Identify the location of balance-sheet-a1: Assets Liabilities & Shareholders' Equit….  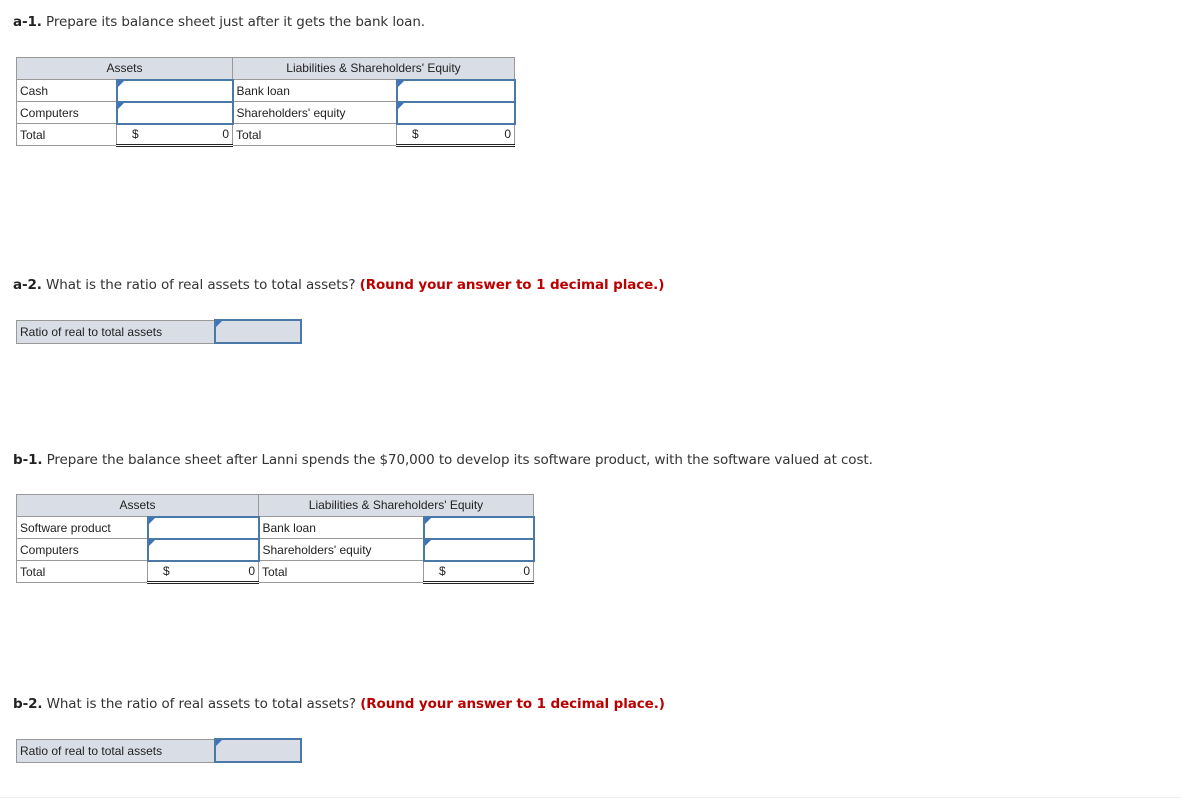
(266, 102).